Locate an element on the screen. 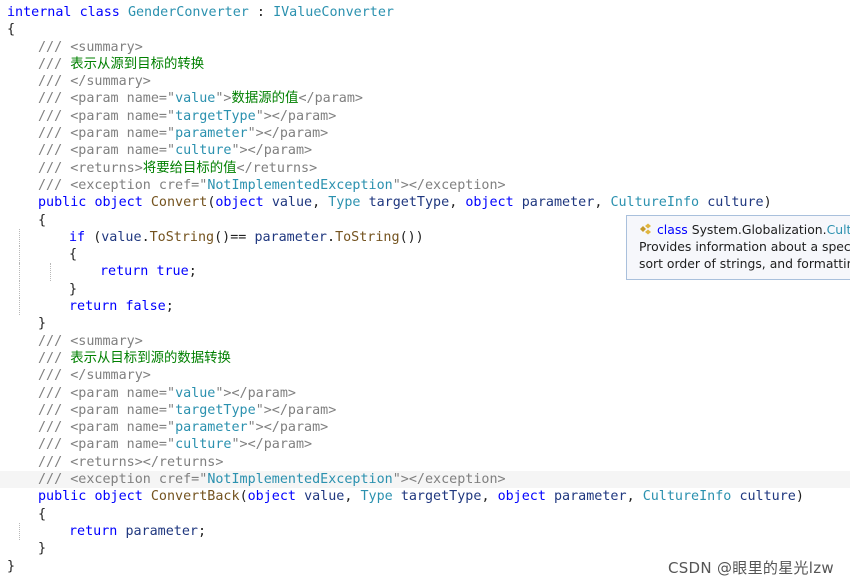  code-token: </summary> is located at coordinates (110, 376).